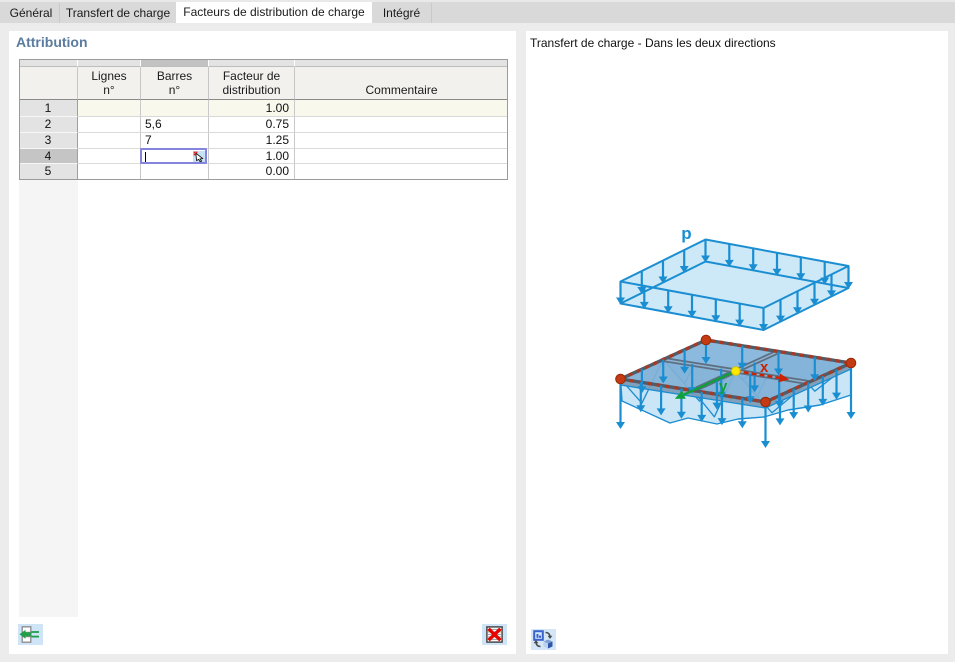  What do you see at coordinates (764, 367) in the screenshot?
I see `svg-text: x` at bounding box center [764, 367].